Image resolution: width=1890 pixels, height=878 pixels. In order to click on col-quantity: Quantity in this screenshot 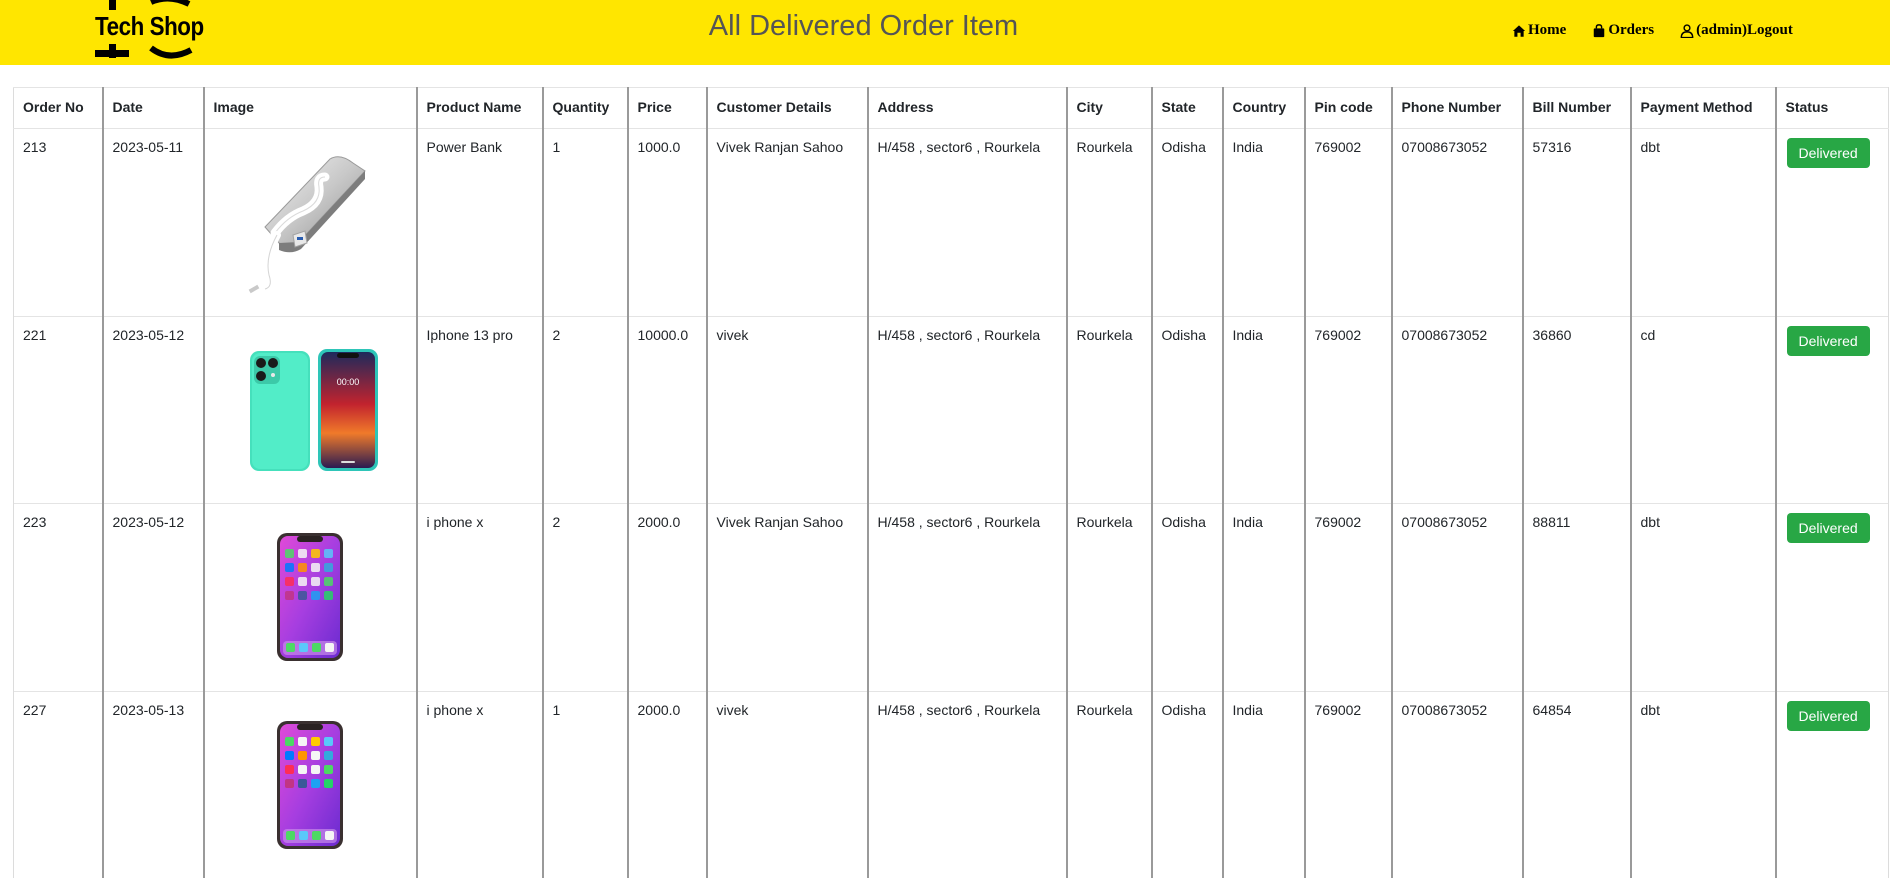, I will do `click(584, 108)`.